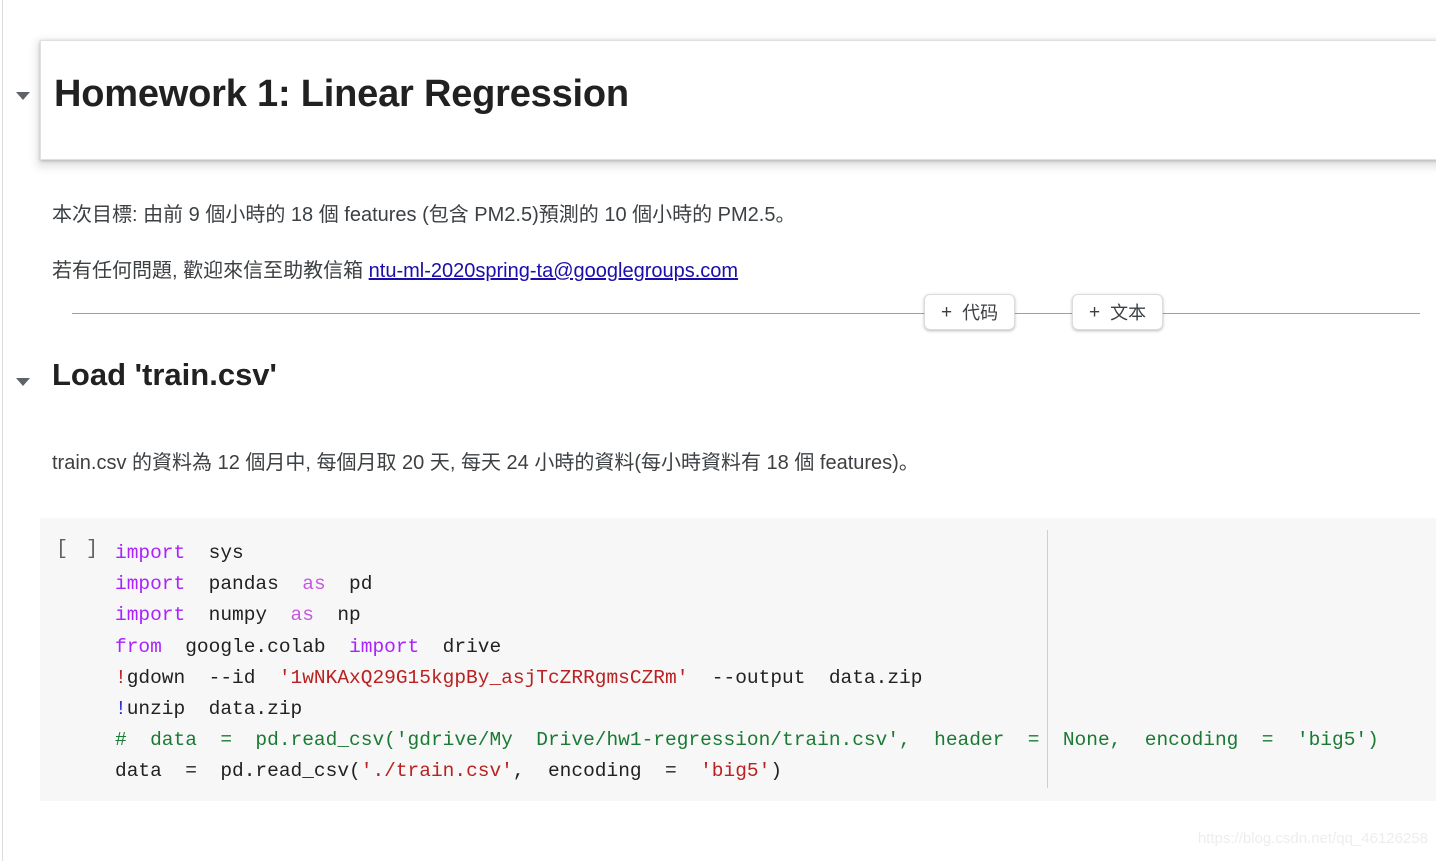 This screenshot has width=1436, height=861. Describe the element at coordinates (805, 677) in the screenshot. I see `code-token: --output data.zip` at that location.